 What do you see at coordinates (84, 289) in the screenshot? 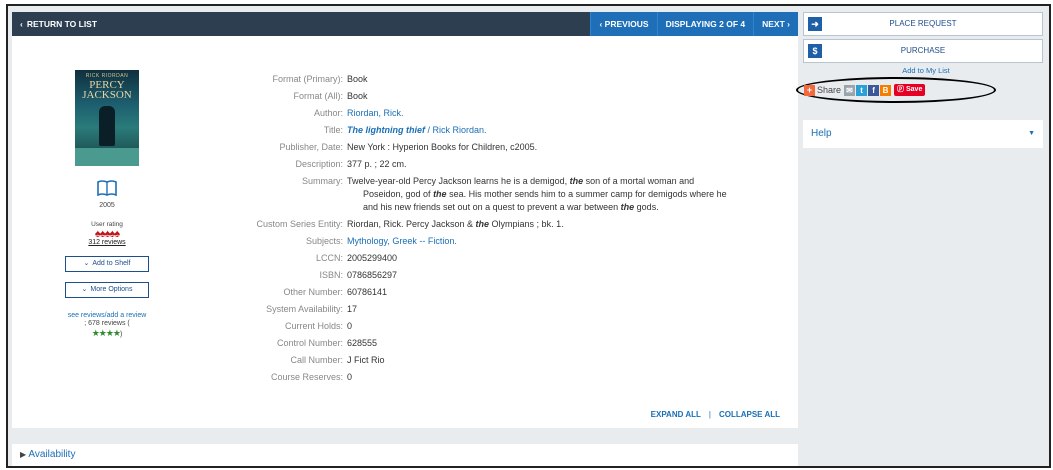
I see `chevron-down-icon: ⌄` at bounding box center [84, 289].